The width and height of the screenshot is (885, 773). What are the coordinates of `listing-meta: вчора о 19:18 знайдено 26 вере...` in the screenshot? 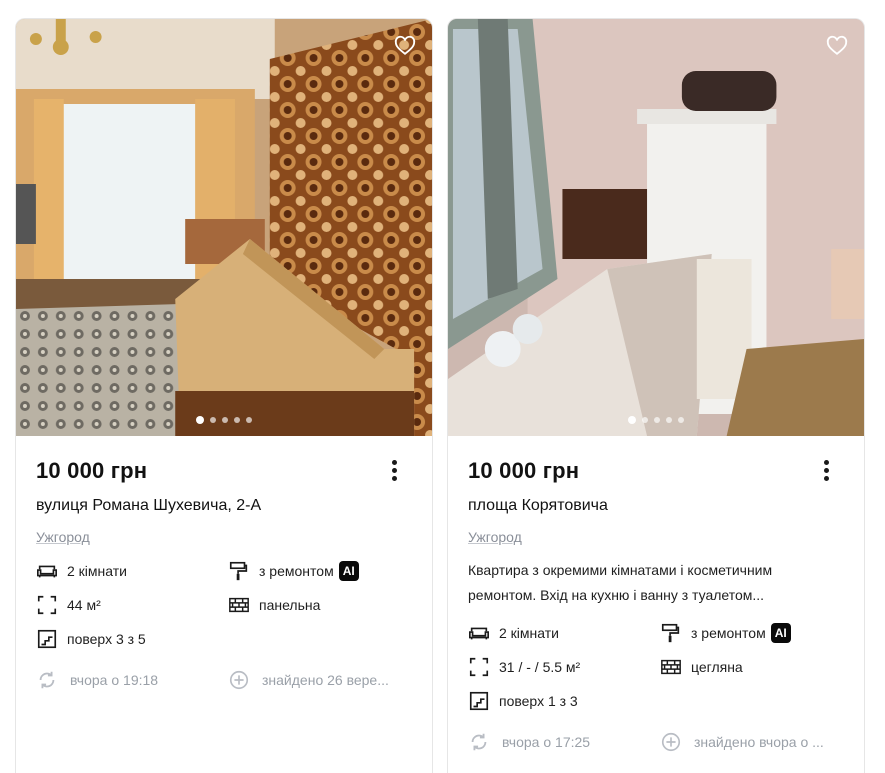 It's located at (224, 680).